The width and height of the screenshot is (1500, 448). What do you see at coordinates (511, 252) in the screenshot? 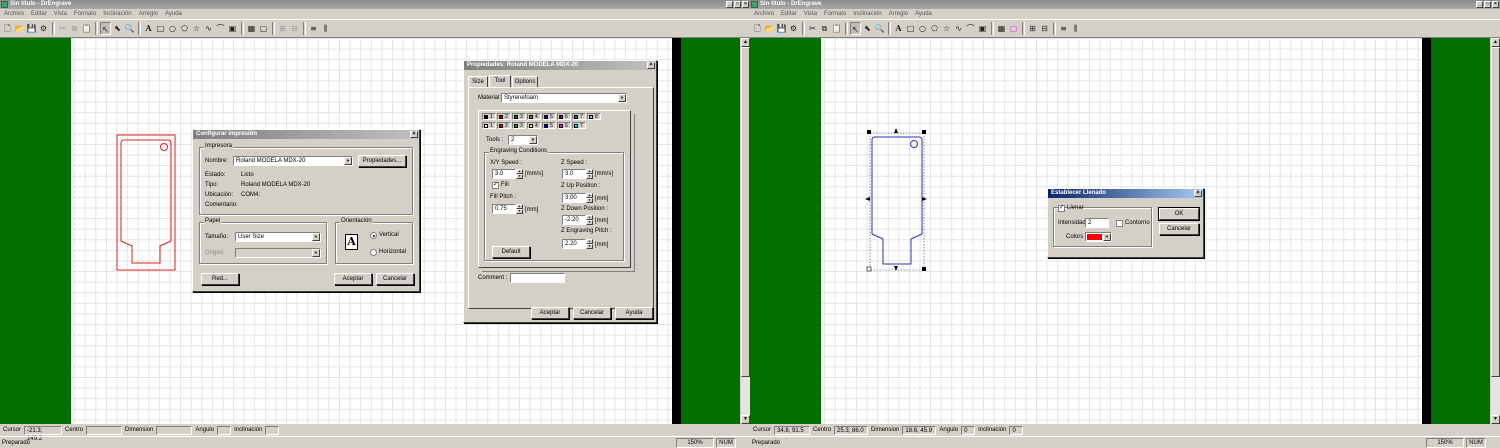
I see `default-button: Default` at bounding box center [511, 252].